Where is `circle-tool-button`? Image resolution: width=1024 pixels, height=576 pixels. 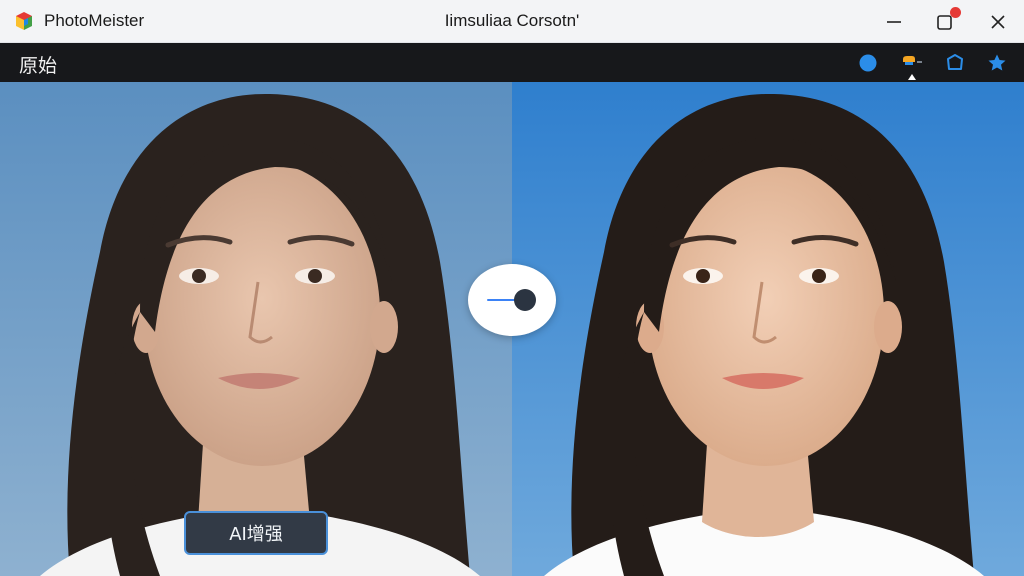
circle-tool-button is located at coordinates (868, 63).